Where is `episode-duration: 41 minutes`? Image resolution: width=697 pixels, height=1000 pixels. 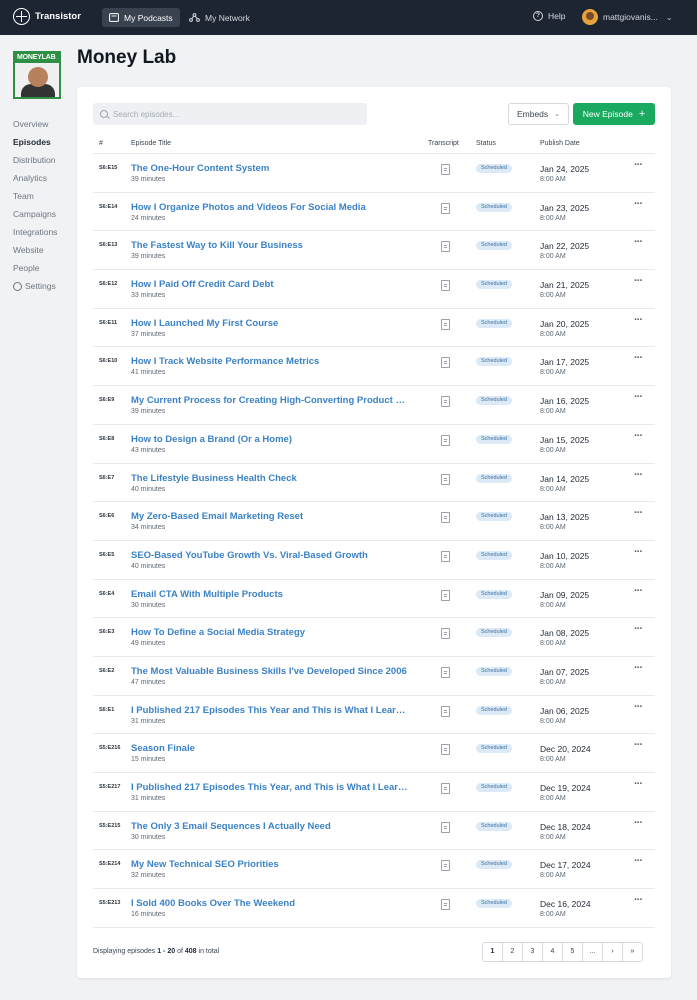
episode-duration: 41 minutes is located at coordinates (148, 373).